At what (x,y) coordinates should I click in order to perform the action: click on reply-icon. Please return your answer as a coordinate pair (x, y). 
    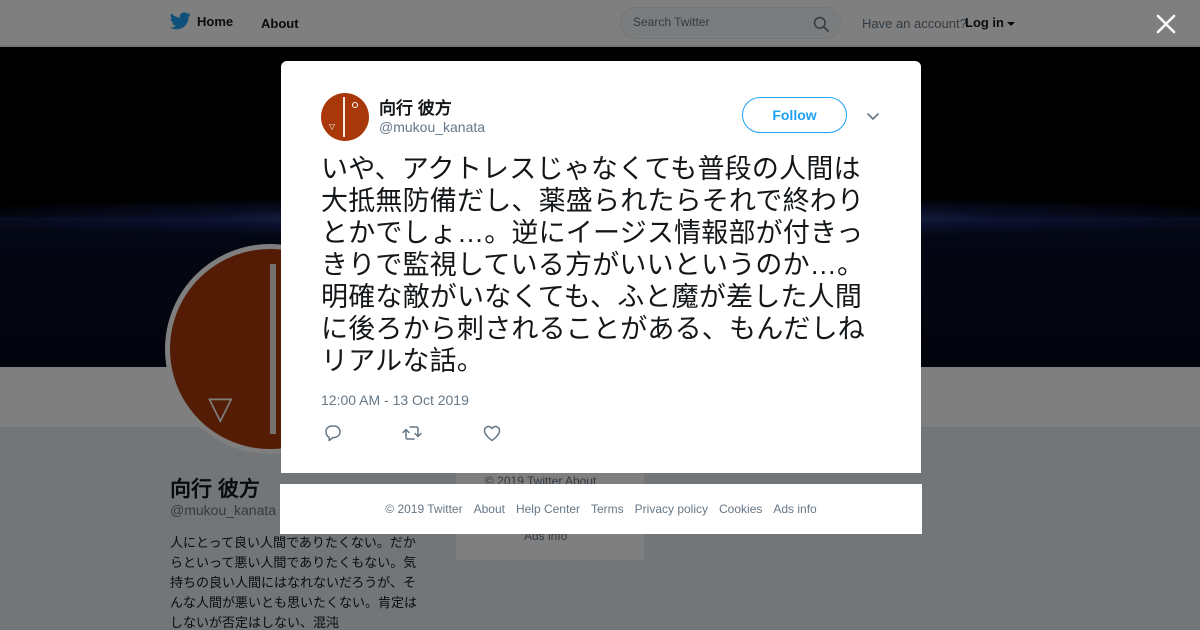
    Looking at the image, I should click on (333, 433).